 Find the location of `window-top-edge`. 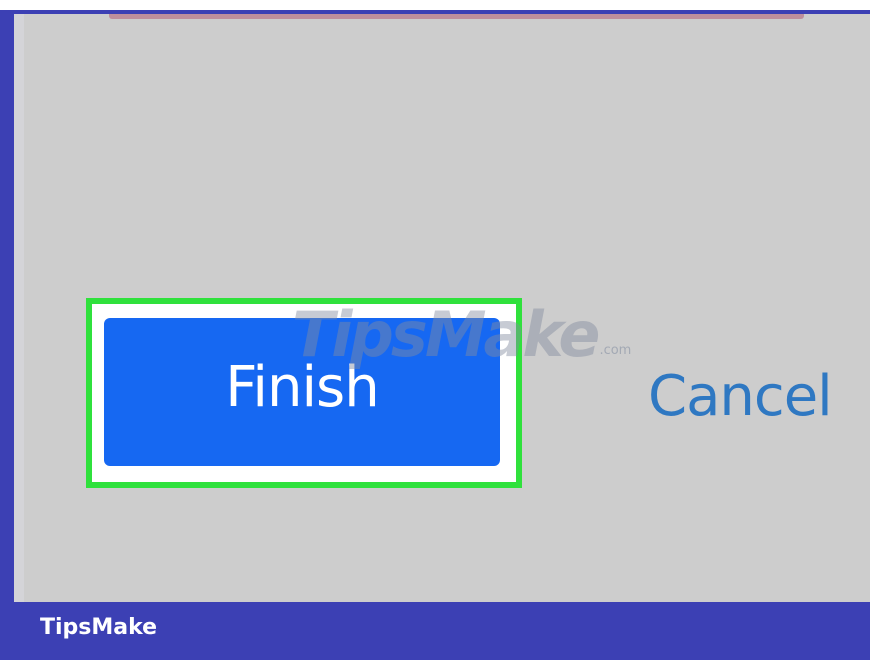

window-top-edge is located at coordinates (456, 16).